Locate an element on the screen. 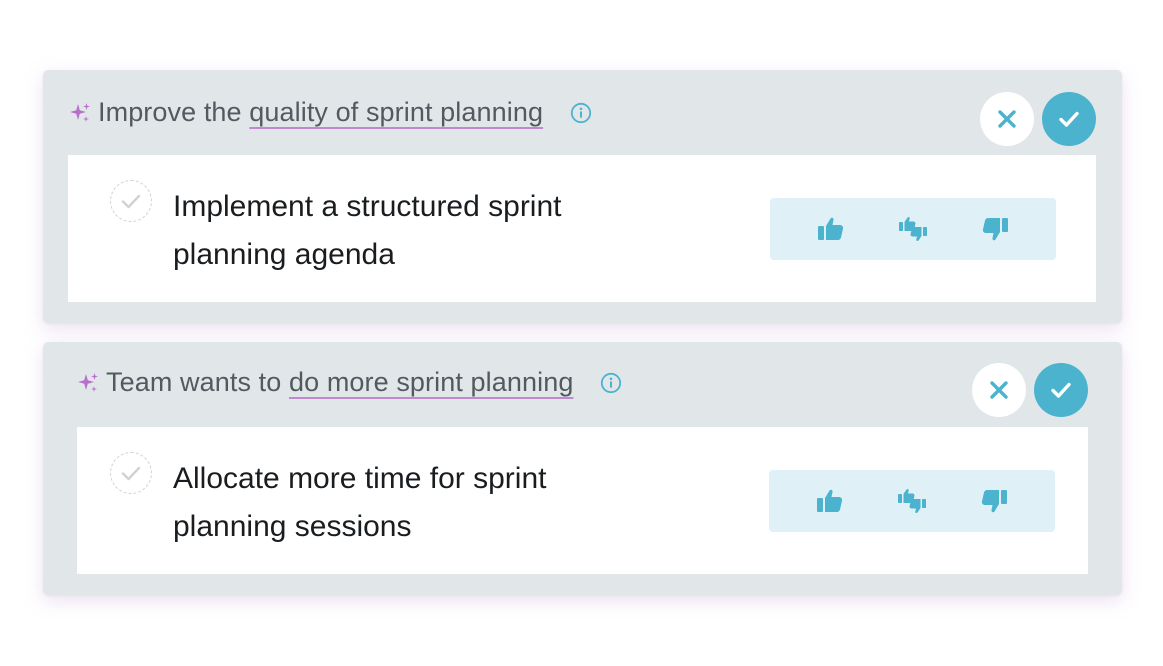 Image resolution: width=1163 pixels, height=666 pixels. action-text-line: planning agenda is located at coordinates (284, 254).